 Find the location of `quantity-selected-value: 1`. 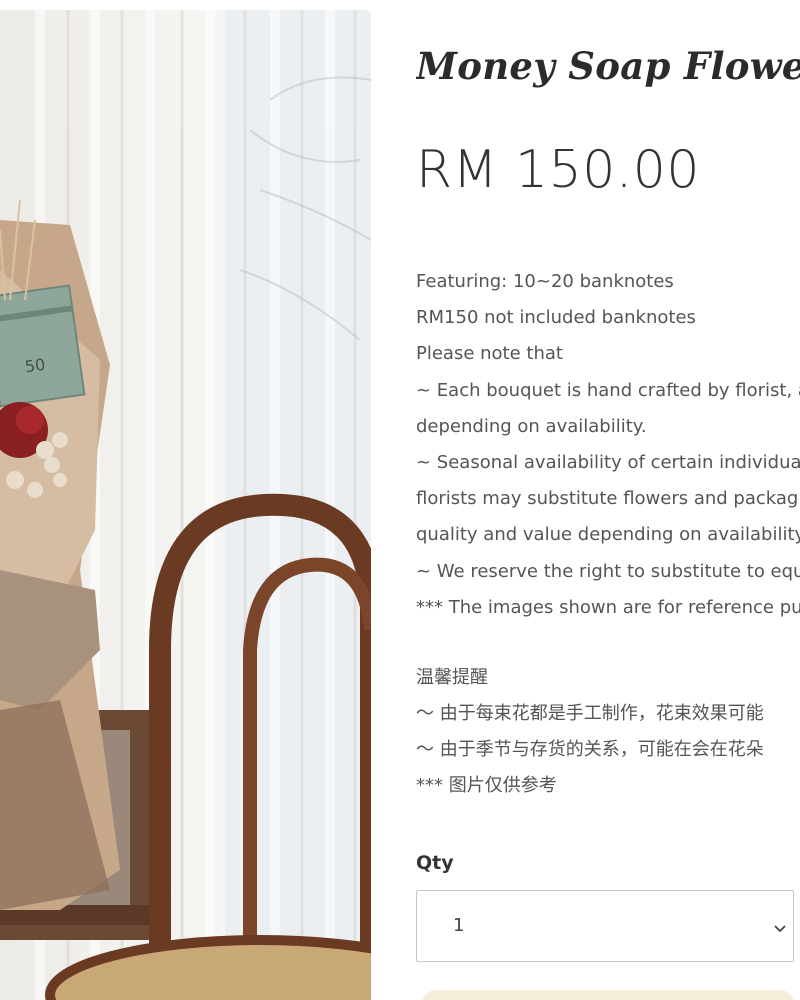

quantity-selected-value: 1 is located at coordinates (459, 925).